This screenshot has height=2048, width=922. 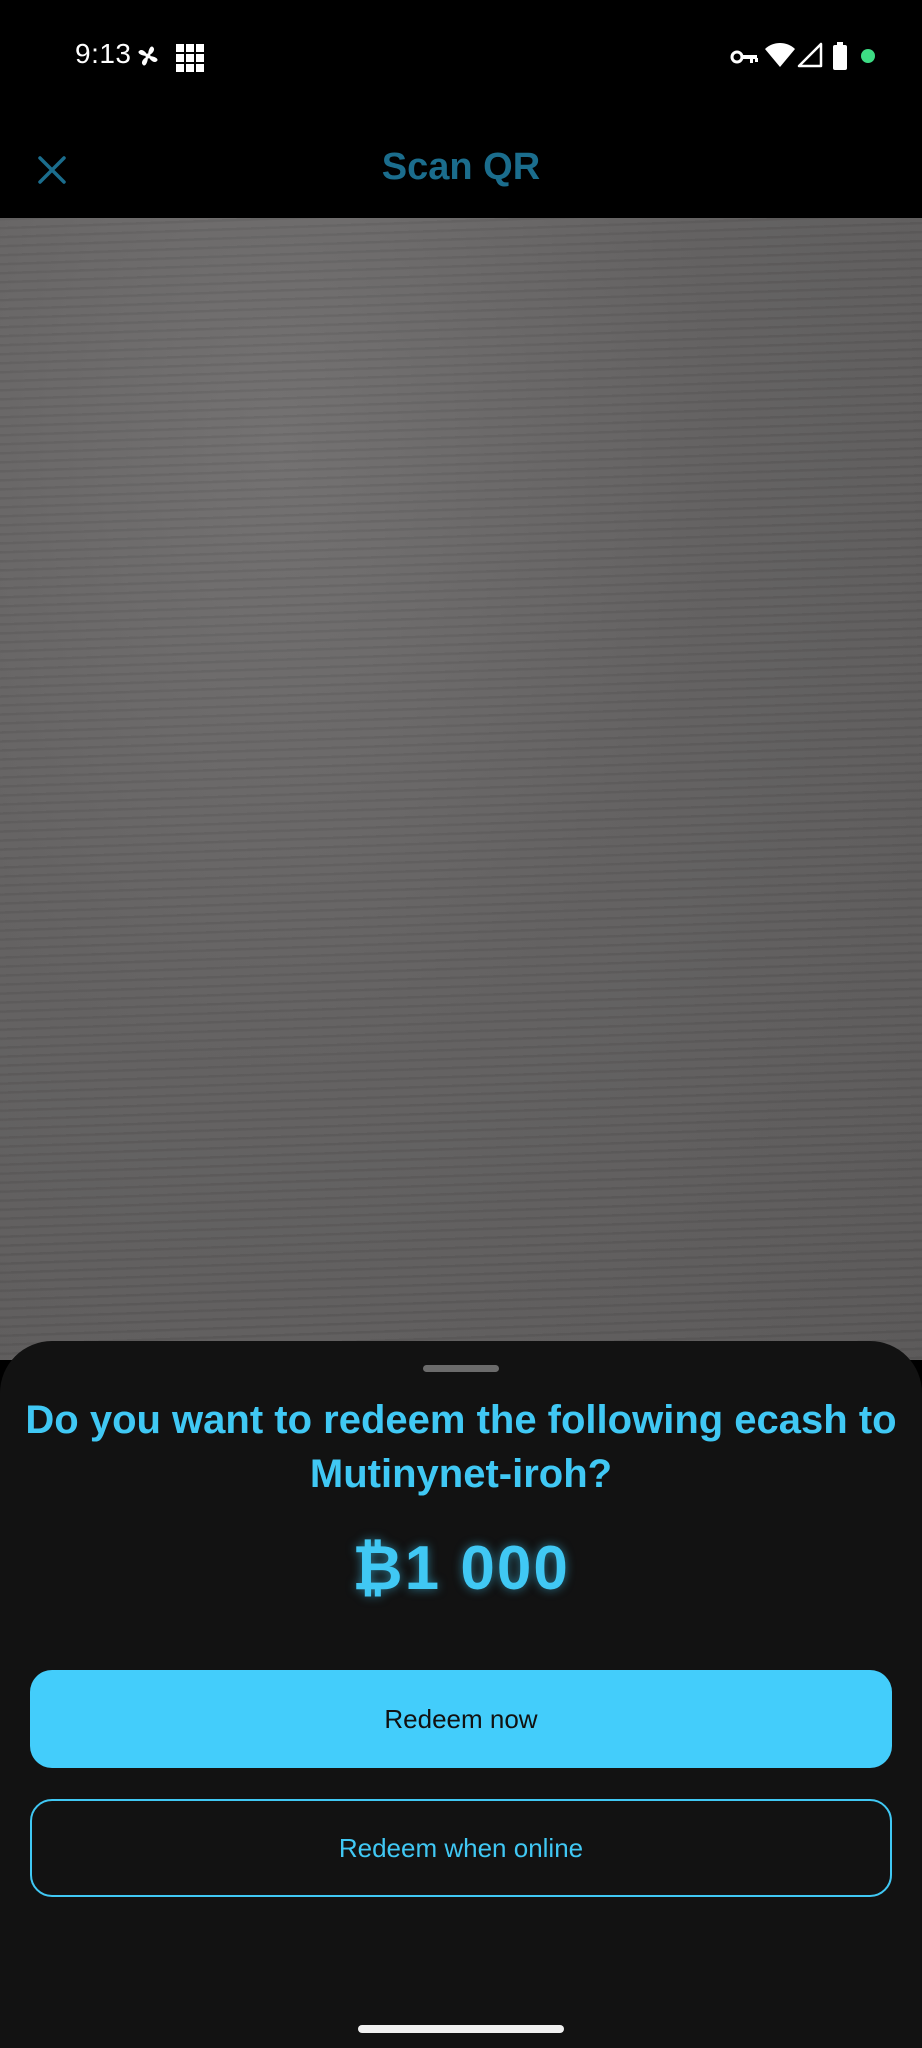 What do you see at coordinates (148, 56) in the screenshot?
I see `fan-icon` at bounding box center [148, 56].